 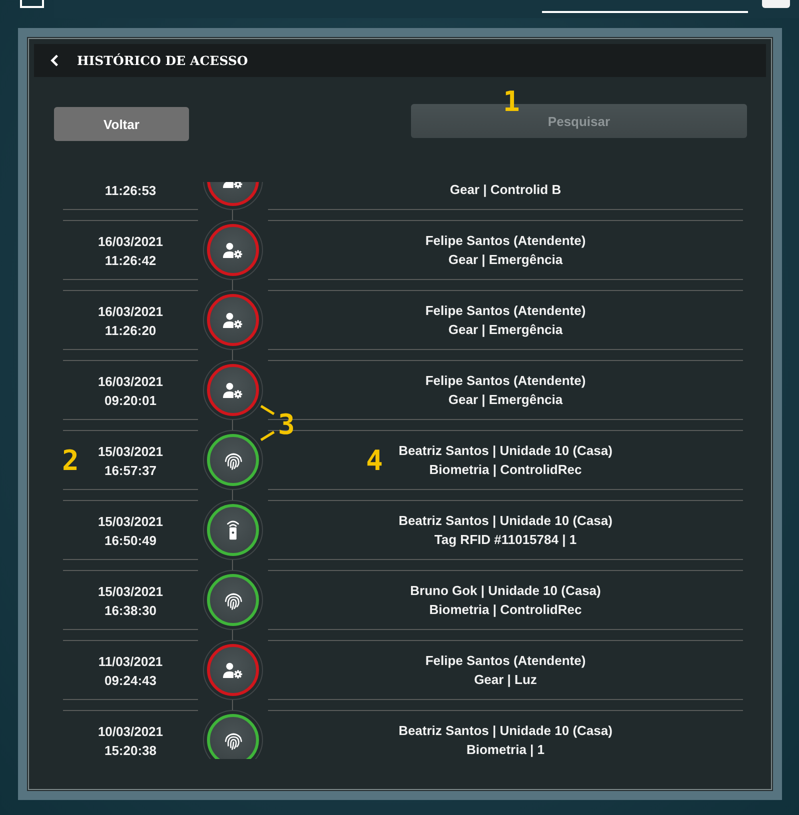 I want to click on event-date: 10/03/2021, so click(x=131, y=732).